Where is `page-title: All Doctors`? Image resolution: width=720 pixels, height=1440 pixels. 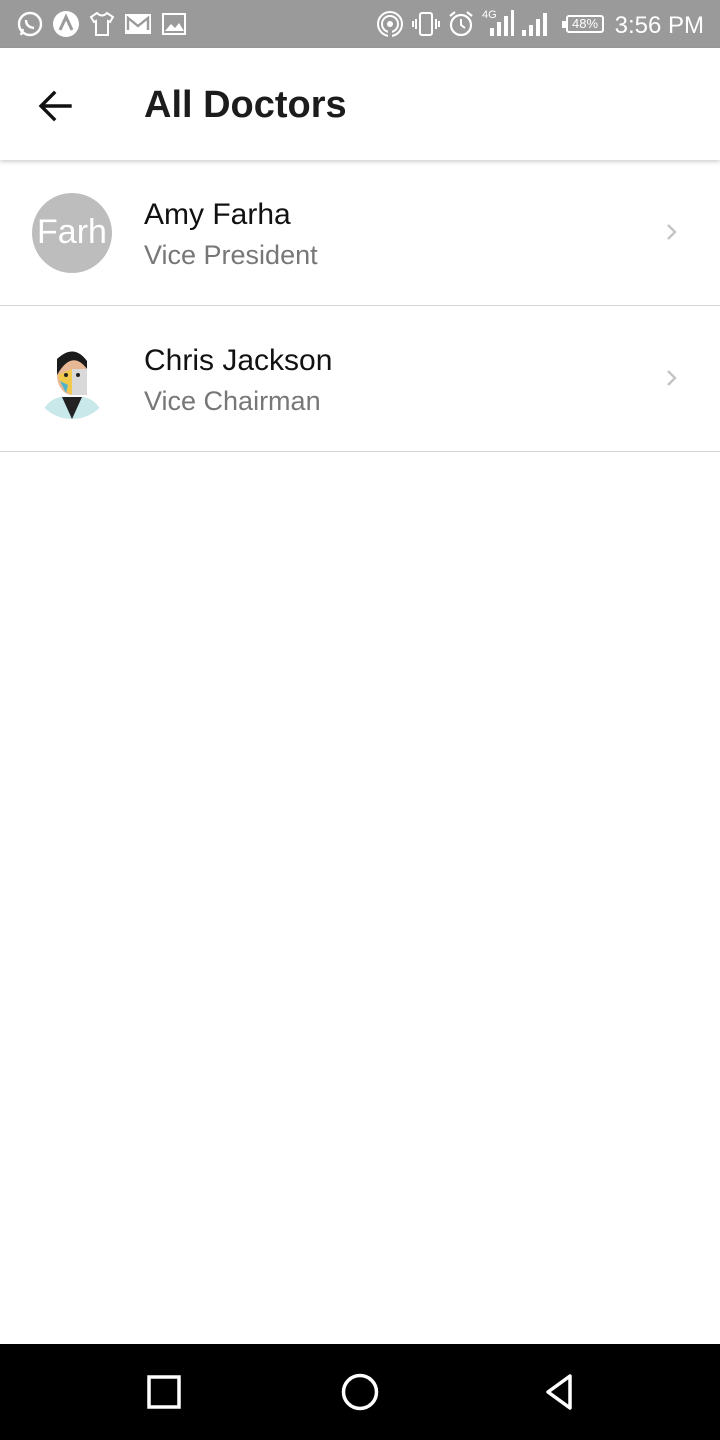 page-title: All Doctors is located at coordinates (245, 105).